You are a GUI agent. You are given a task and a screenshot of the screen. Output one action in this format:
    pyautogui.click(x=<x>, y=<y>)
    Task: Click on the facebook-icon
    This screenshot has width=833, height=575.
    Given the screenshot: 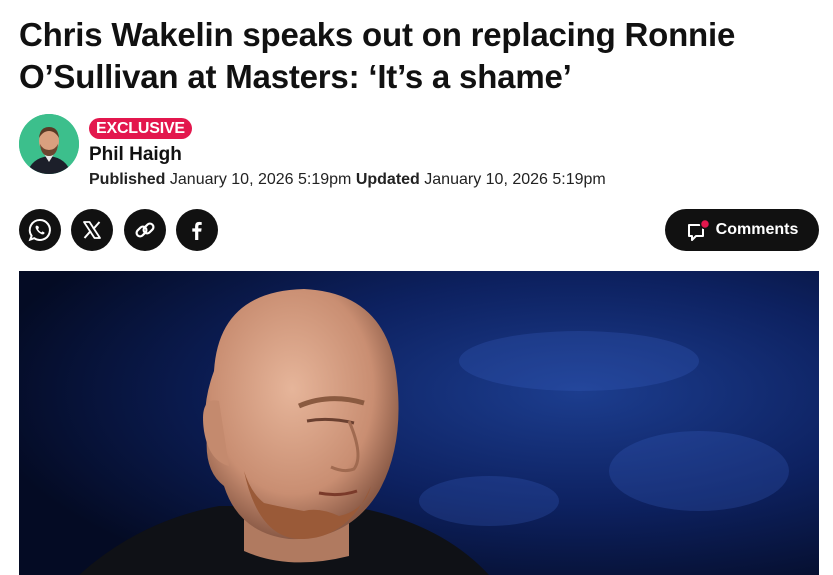 What is the action you would take?
    pyautogui.click(x=197, y=230)
    